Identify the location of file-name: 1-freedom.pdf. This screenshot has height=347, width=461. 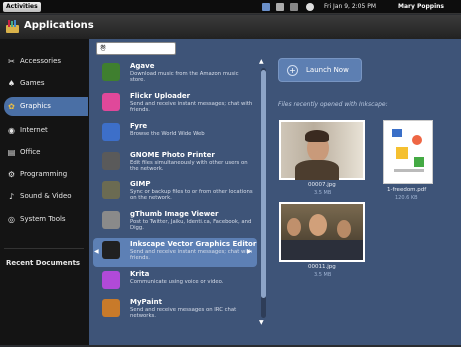
(407, 190).